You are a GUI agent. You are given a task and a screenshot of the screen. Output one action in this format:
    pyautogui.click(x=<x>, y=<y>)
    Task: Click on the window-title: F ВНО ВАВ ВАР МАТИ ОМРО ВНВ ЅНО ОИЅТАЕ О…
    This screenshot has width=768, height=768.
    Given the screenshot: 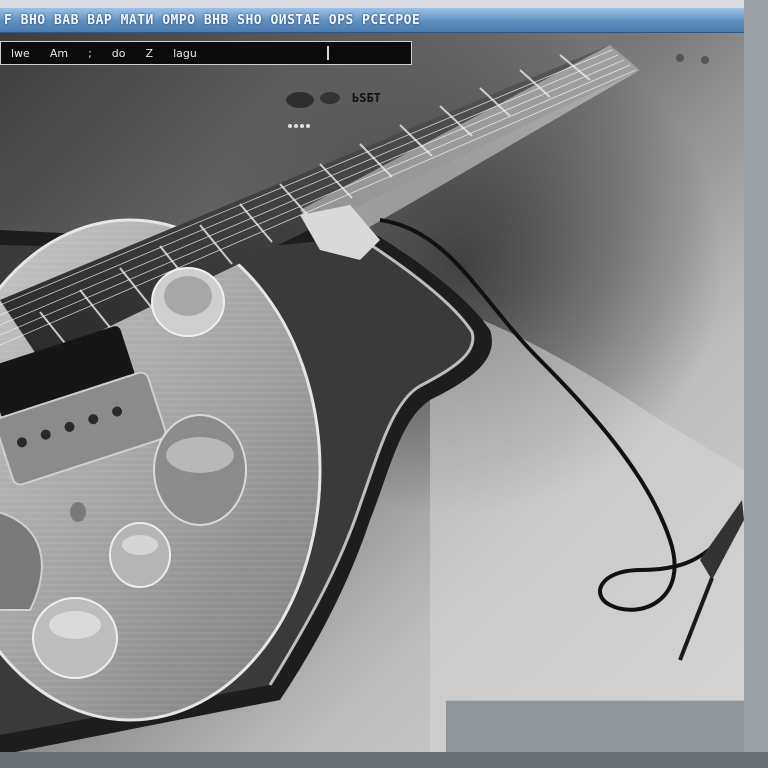 What is the action you would take?
    pyautogui.click(x=212, y=20)
    